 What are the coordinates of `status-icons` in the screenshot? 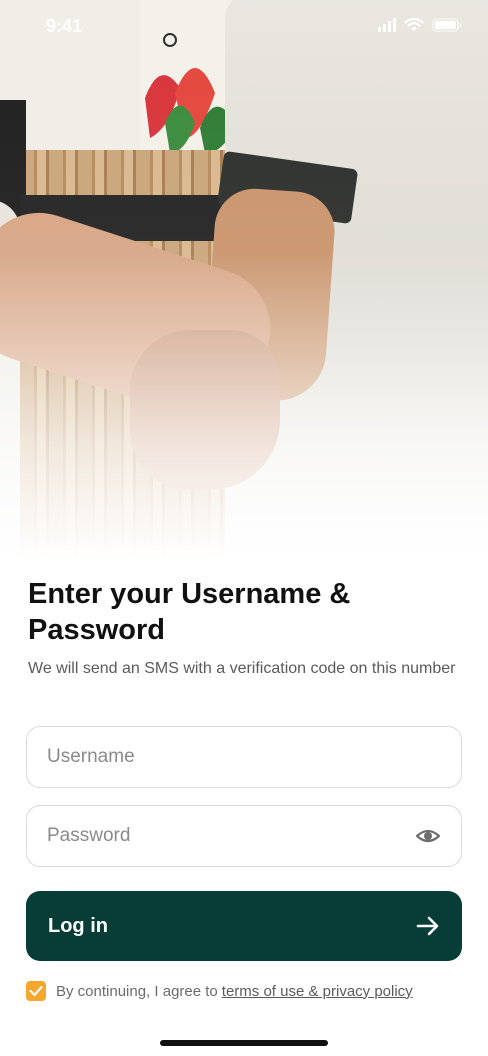 It's located at (420, 25).